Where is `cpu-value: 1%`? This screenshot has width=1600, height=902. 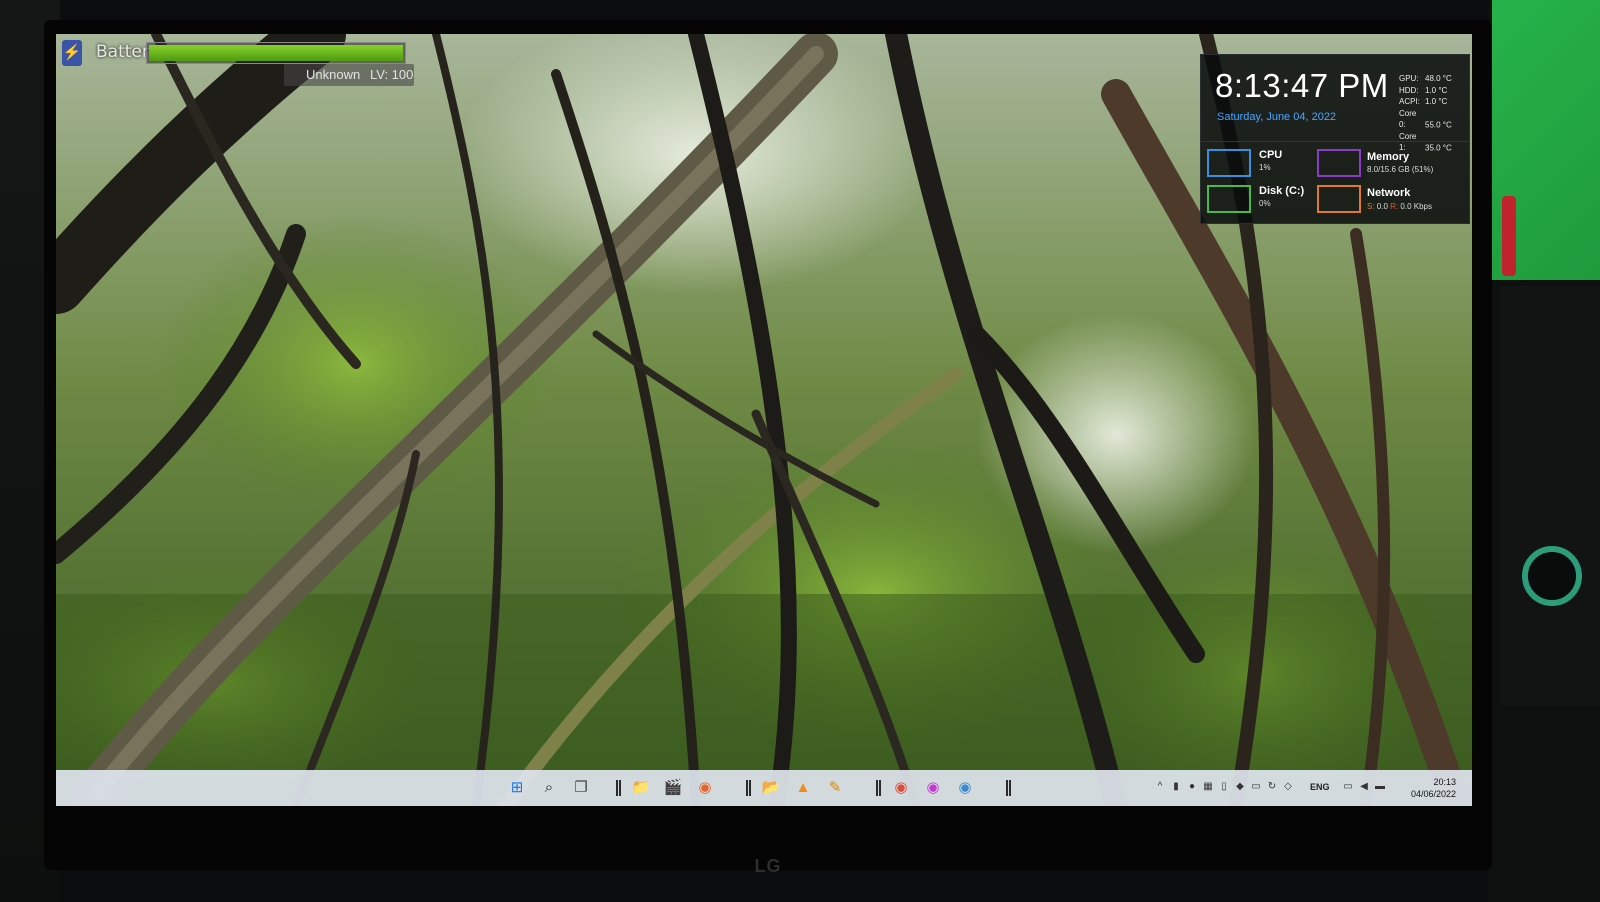
cpu-value: 1% is located at coordinates (1265, 167).